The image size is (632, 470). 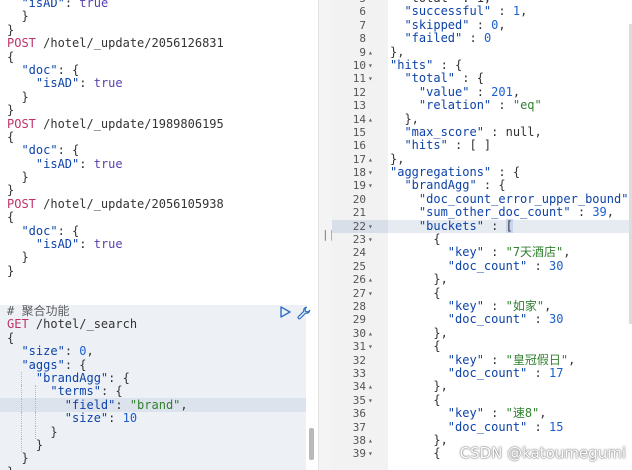 I want to click on response-line: 12 "value" : 201,, so click(x=482, y=92).